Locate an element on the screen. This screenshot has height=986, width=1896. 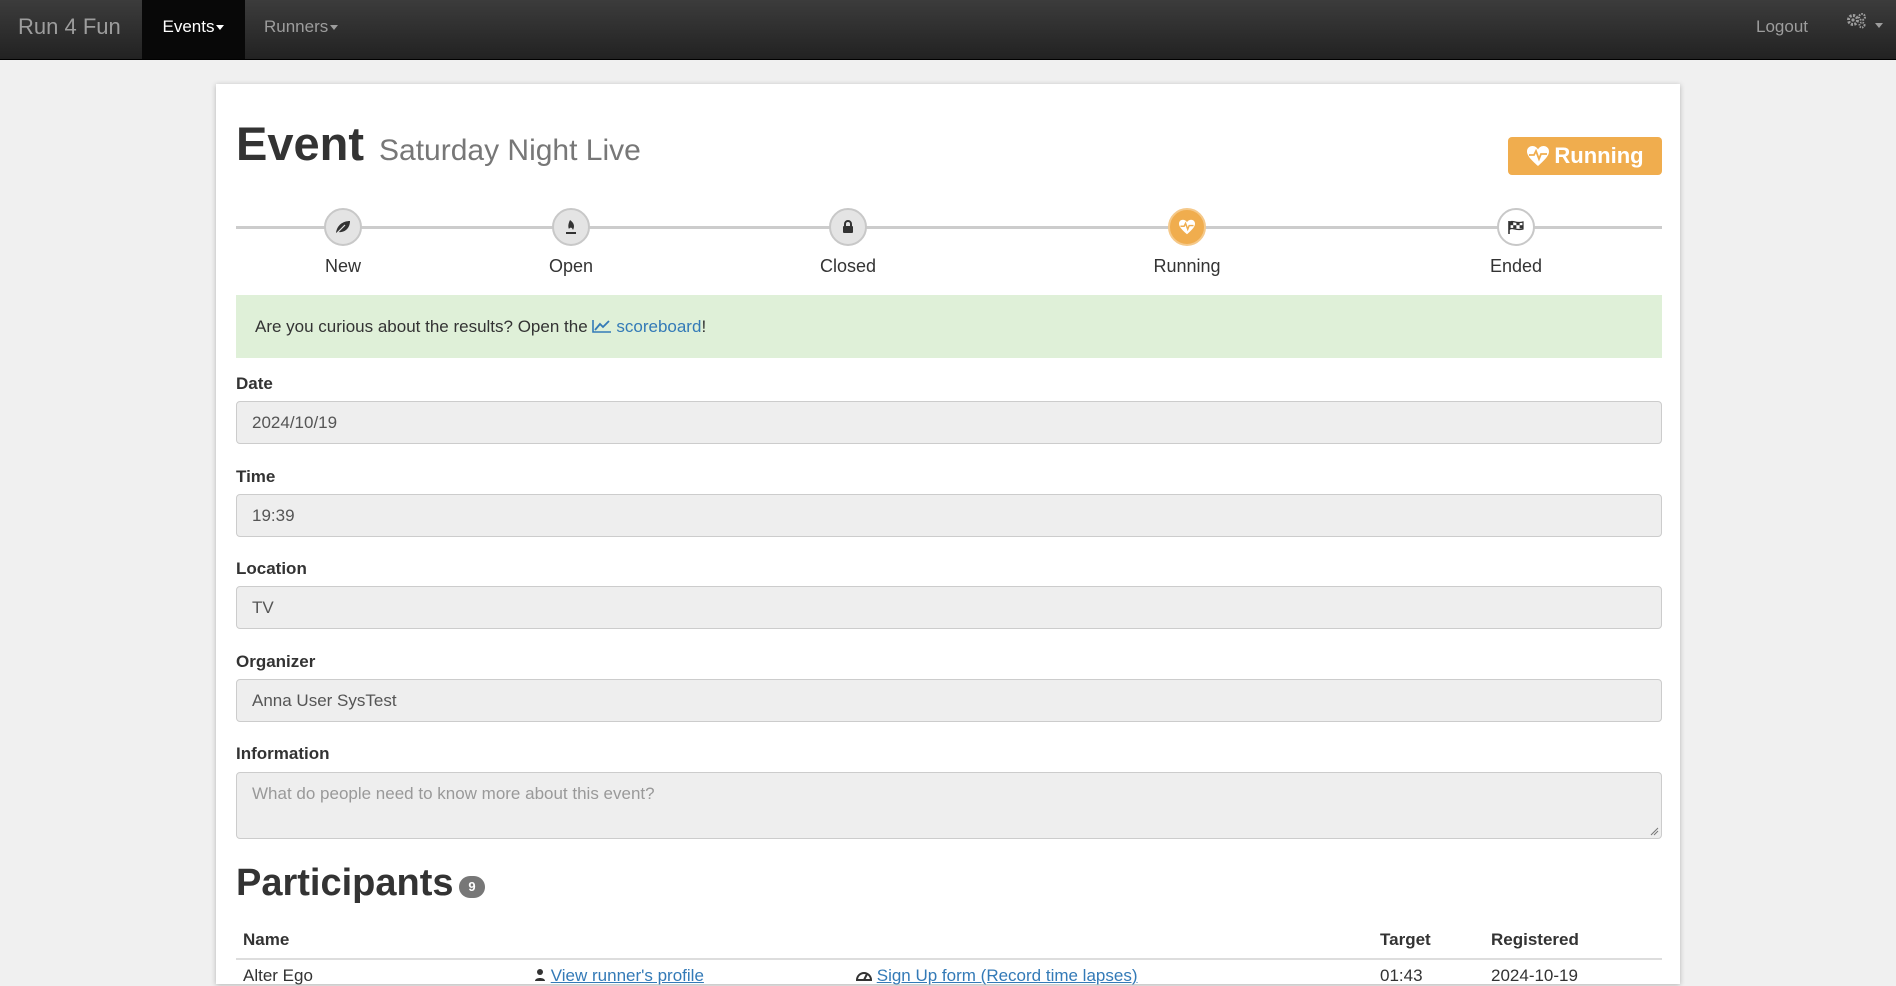
timeline-step-running: Running is located at coordinates (1187, 242).